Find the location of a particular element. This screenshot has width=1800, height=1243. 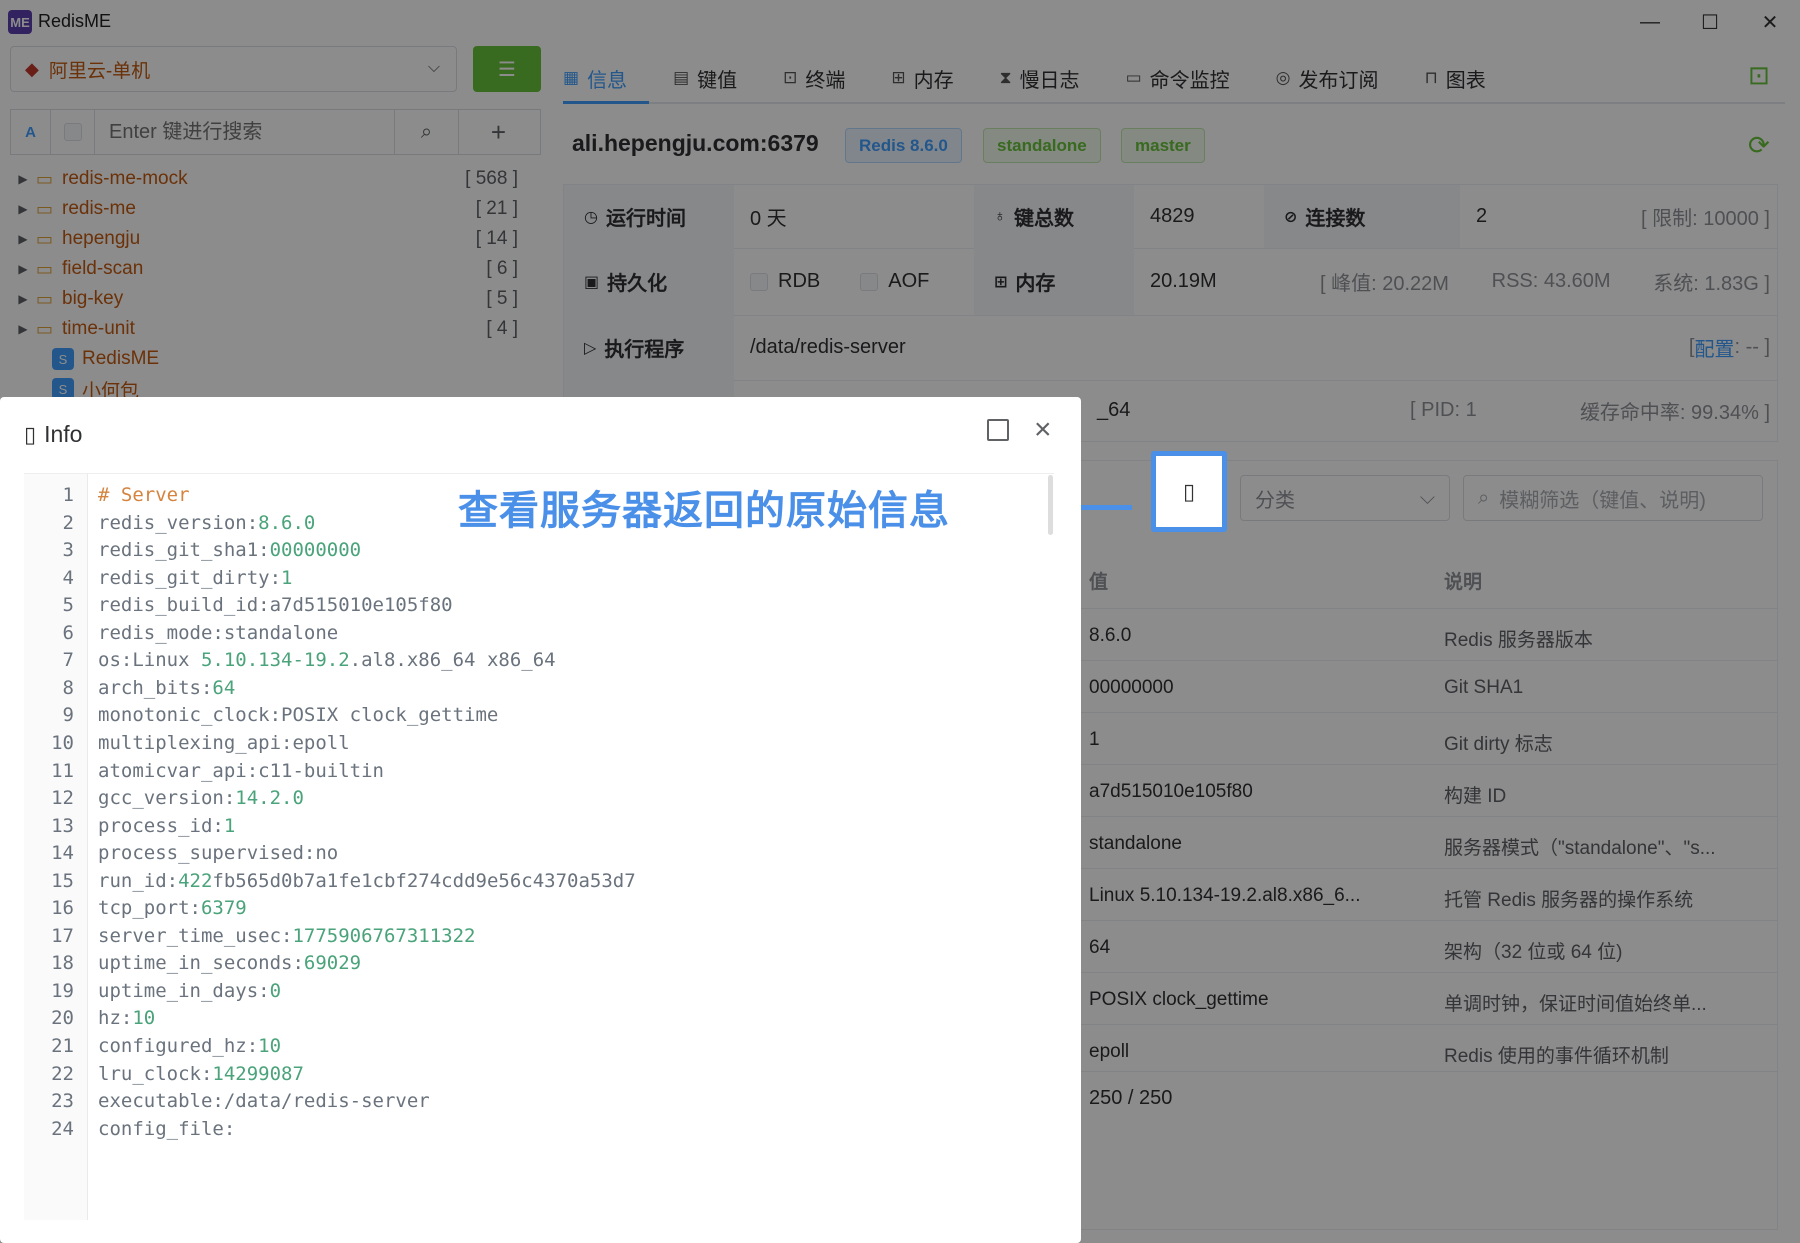

code-key: redis_git_sha1: is located at coordinates (184, 550).